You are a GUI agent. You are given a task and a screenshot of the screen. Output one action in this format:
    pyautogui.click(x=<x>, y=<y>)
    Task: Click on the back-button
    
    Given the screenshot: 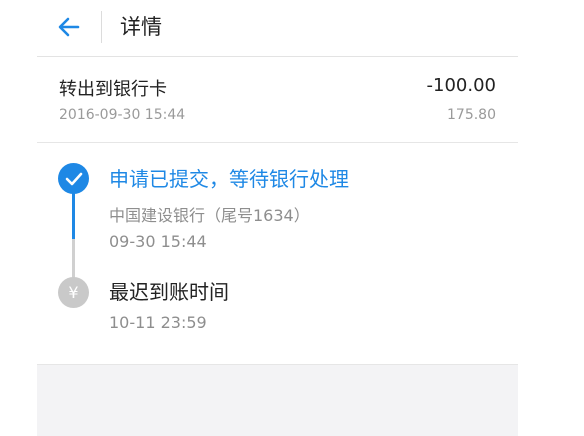 What is the action you would take?
    pyautogui.click(x=69, y=27)
    